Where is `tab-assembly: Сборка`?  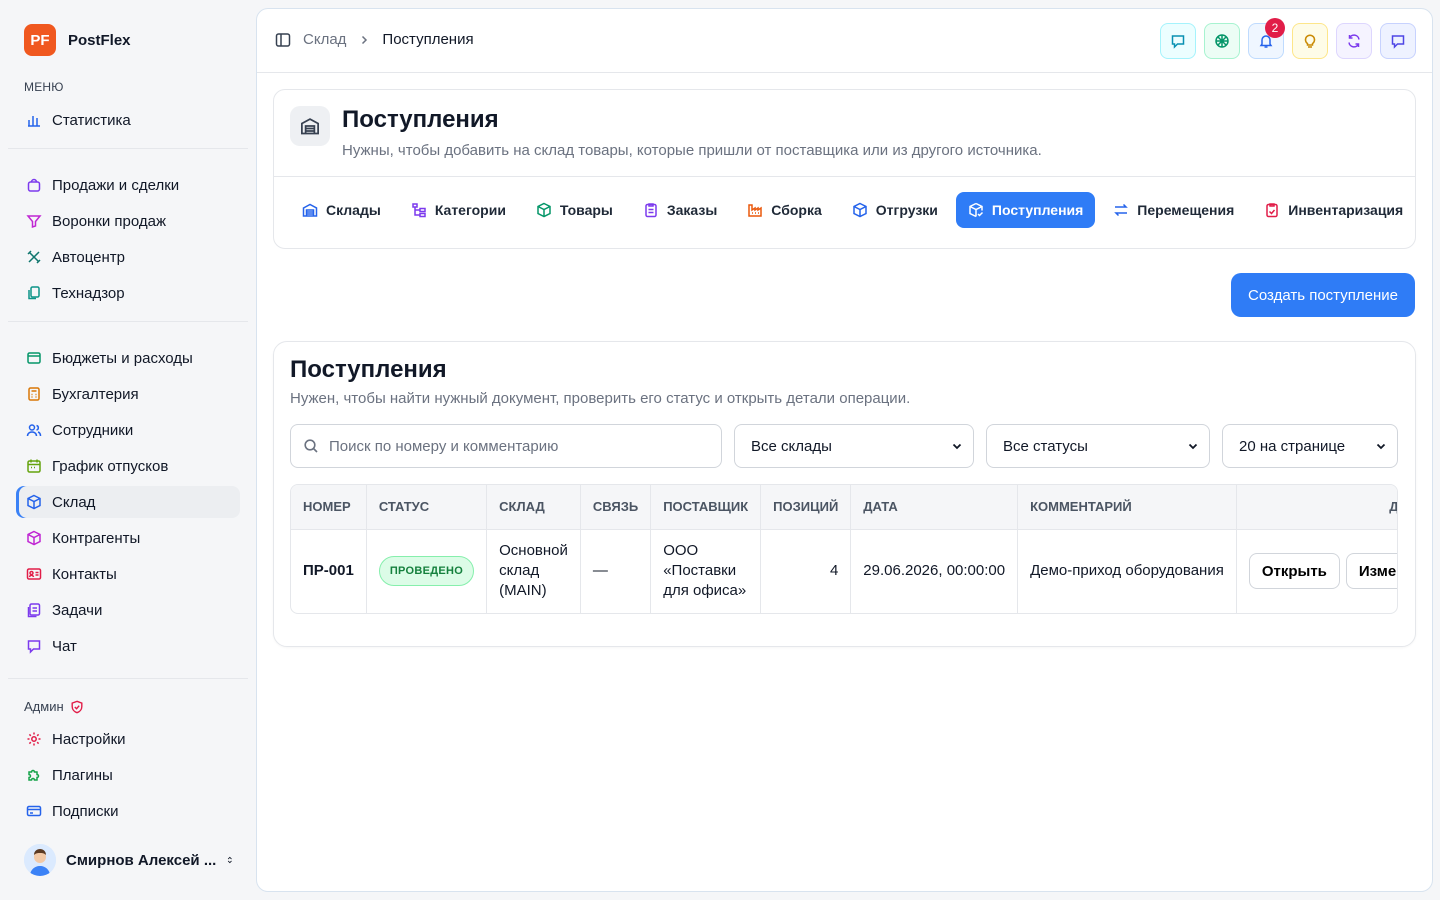 tab-assembly: Сборка is located at coordinates (784, 210).